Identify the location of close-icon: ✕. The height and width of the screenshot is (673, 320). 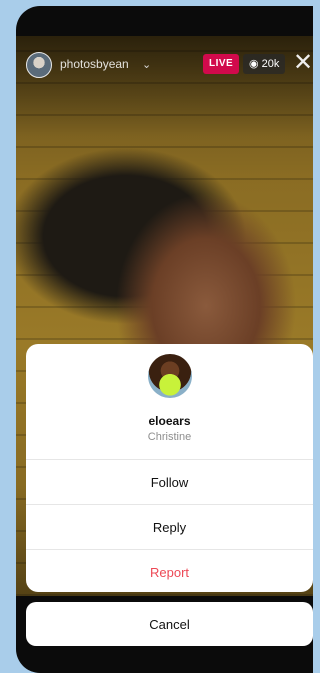
(303, 63).